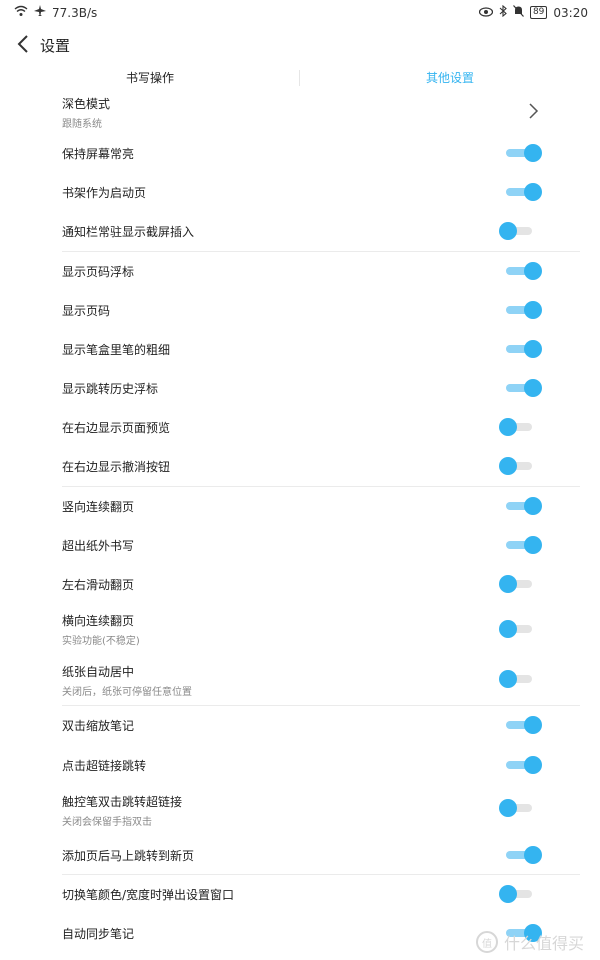  Describe the element at coordinates (101, 641) in the screenshot. I see `setting-sublabel: 实验功能(不稳定)` at that location.